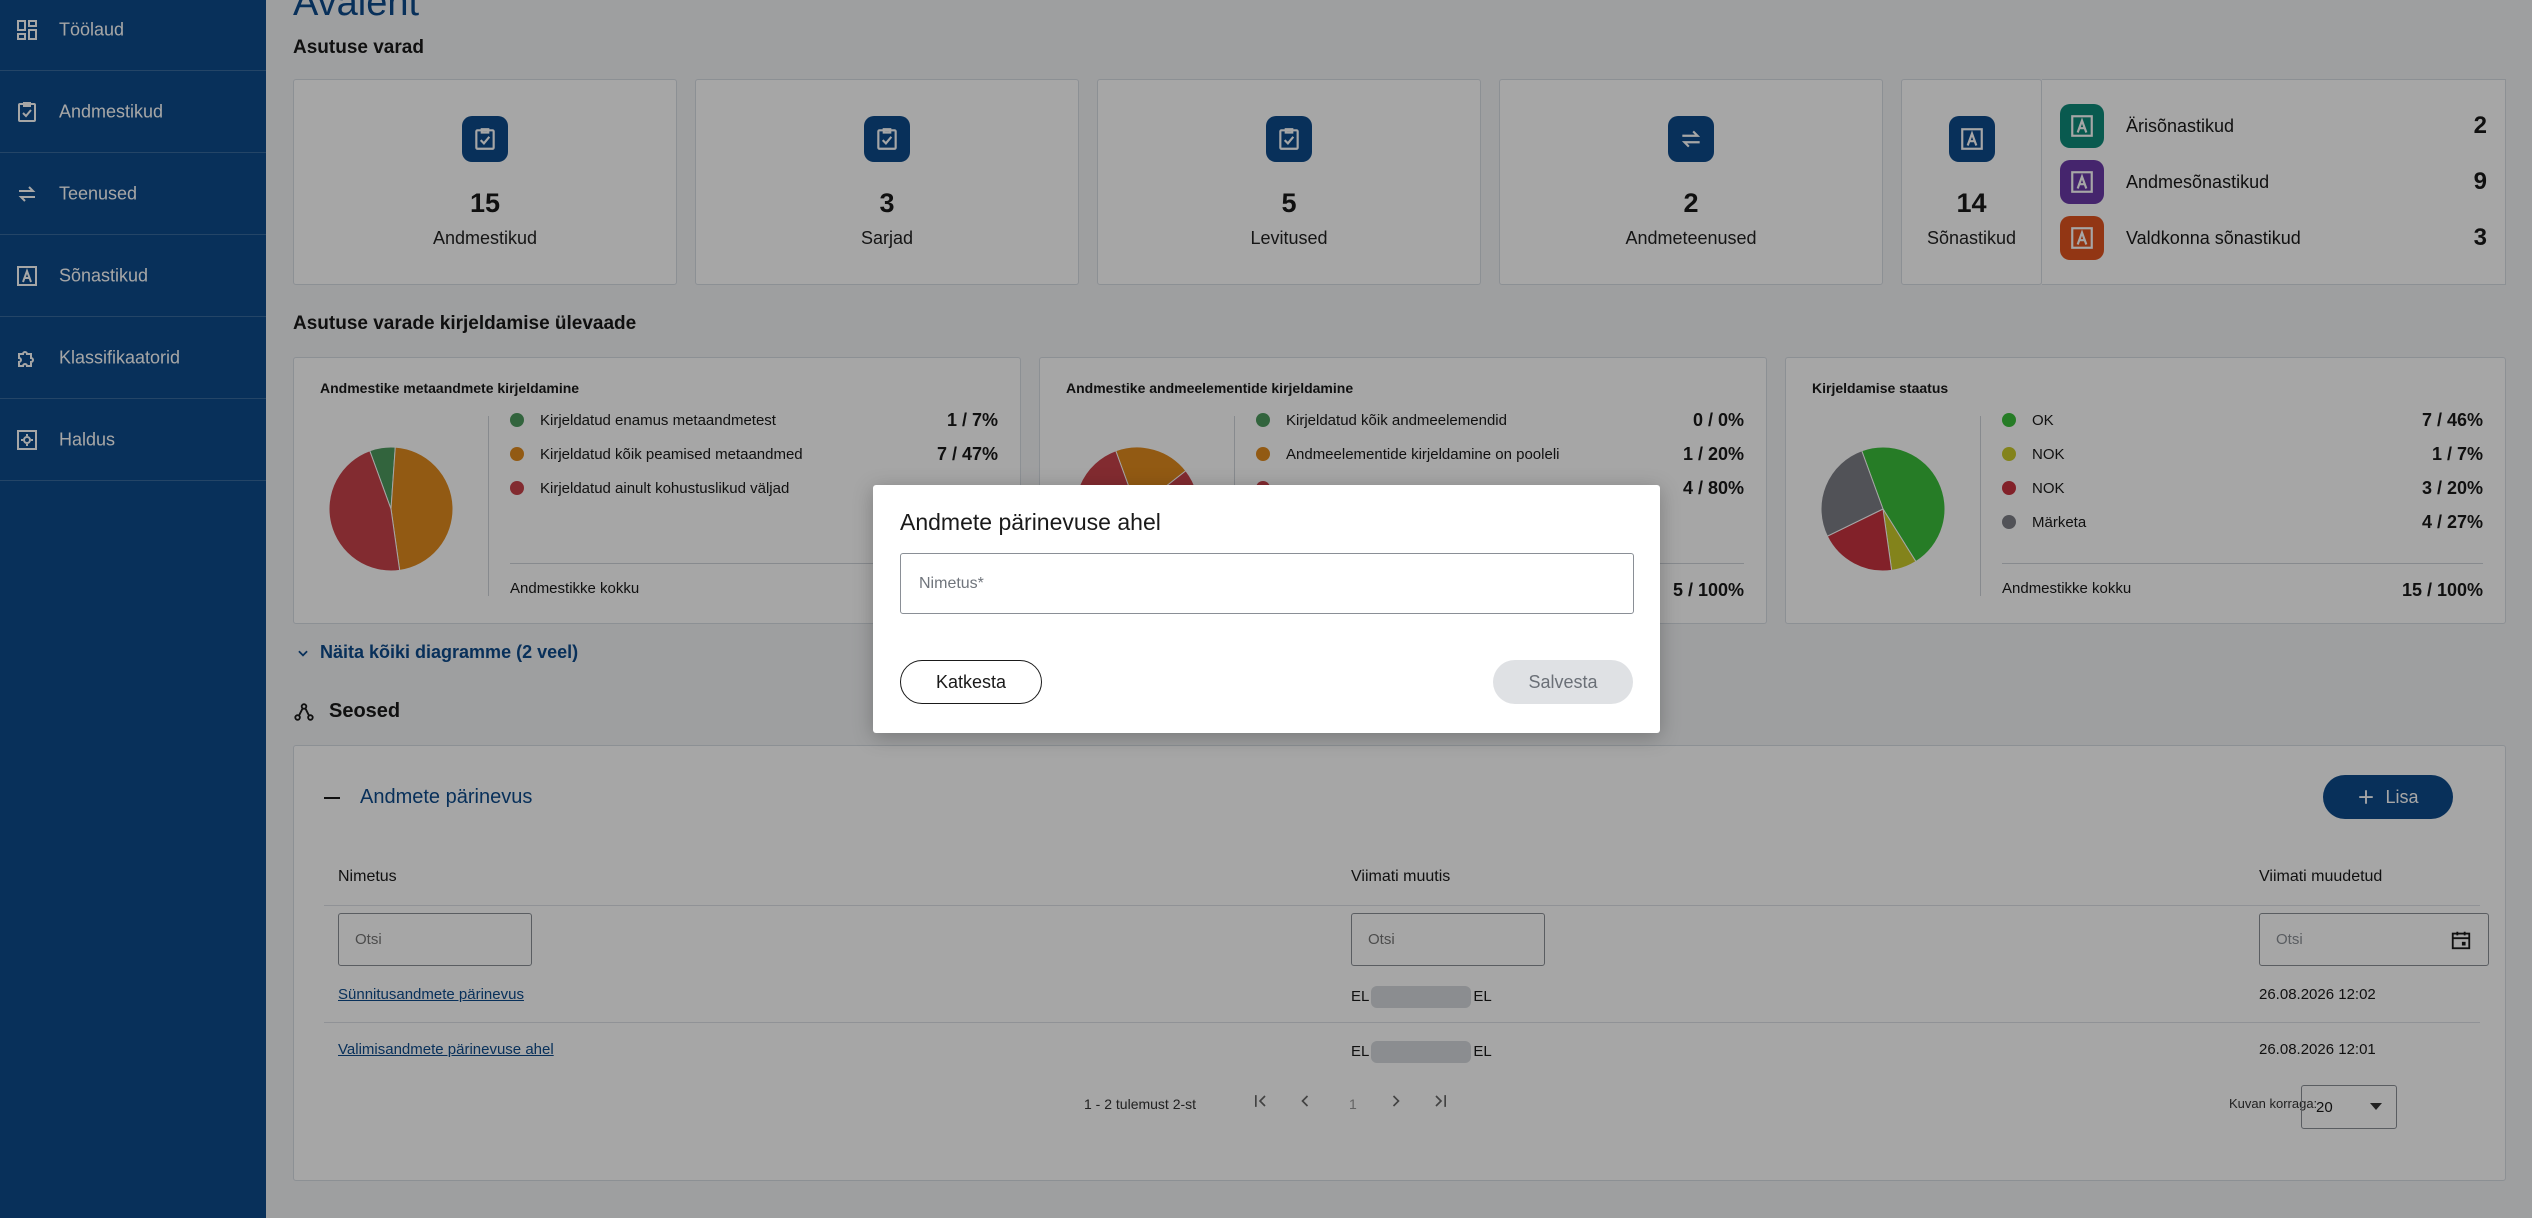  Describe the element at coordinates (1563, 682) in the screenshot. I see `save-button: Salvesta` at that location.